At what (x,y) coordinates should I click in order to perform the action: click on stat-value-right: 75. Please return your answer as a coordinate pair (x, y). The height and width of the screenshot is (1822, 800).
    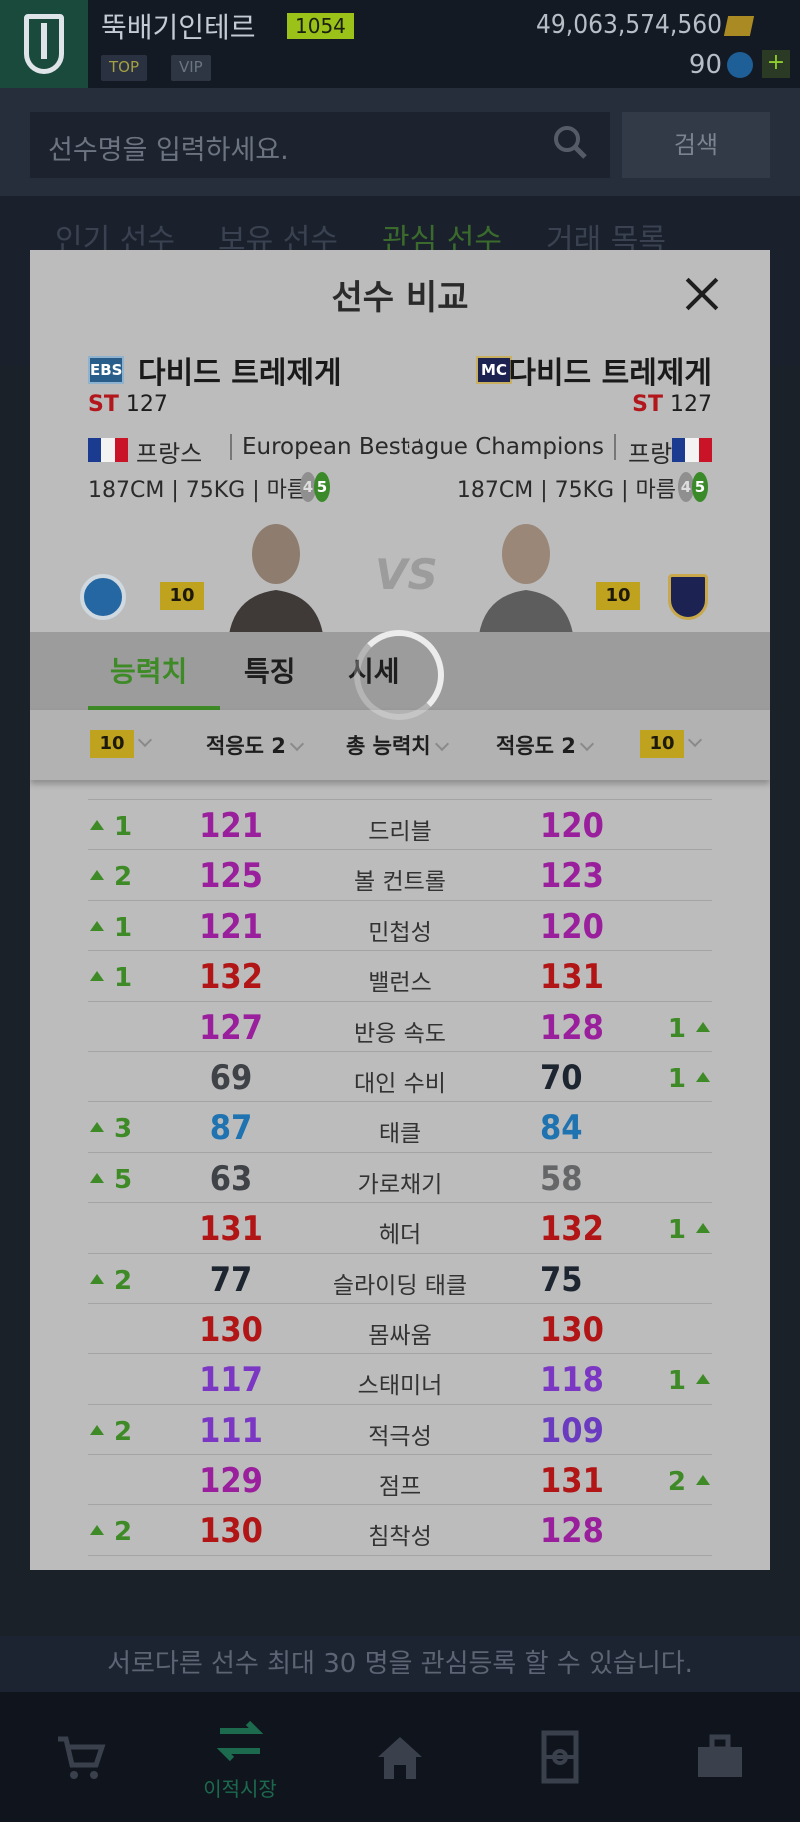
    Looking at the image, I should click on (561, 1279).